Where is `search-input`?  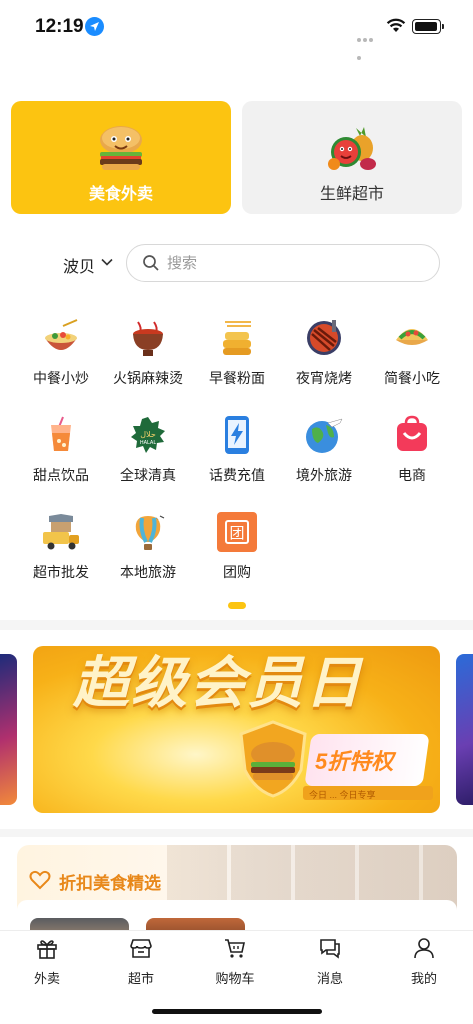
search-input is located at coordinates (297, 263).